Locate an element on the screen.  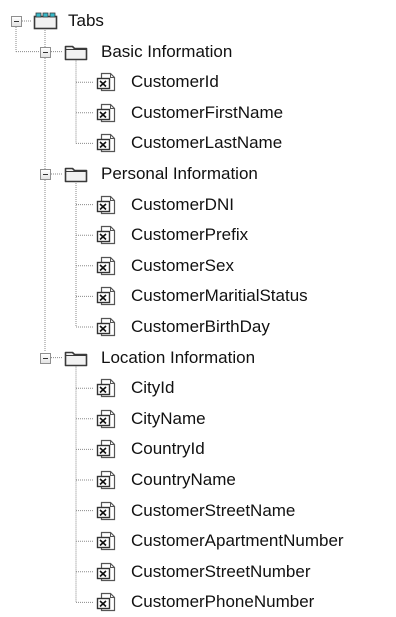
attribute-node: CustomerFirstName is located at coordinates (207, 113).